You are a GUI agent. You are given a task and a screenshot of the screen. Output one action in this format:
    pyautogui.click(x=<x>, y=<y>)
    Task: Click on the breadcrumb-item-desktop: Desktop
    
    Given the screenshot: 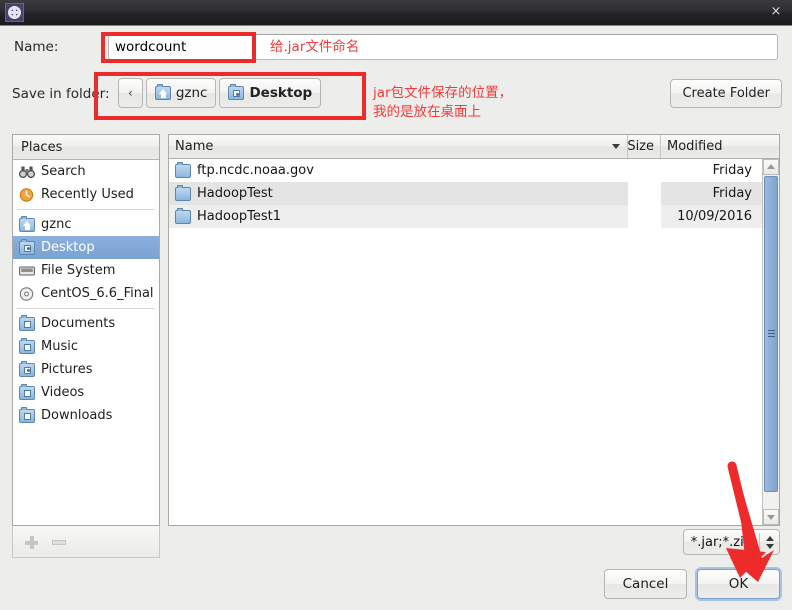 What is the action you would take?
    pyautogui.click(x=270, y=93)
    